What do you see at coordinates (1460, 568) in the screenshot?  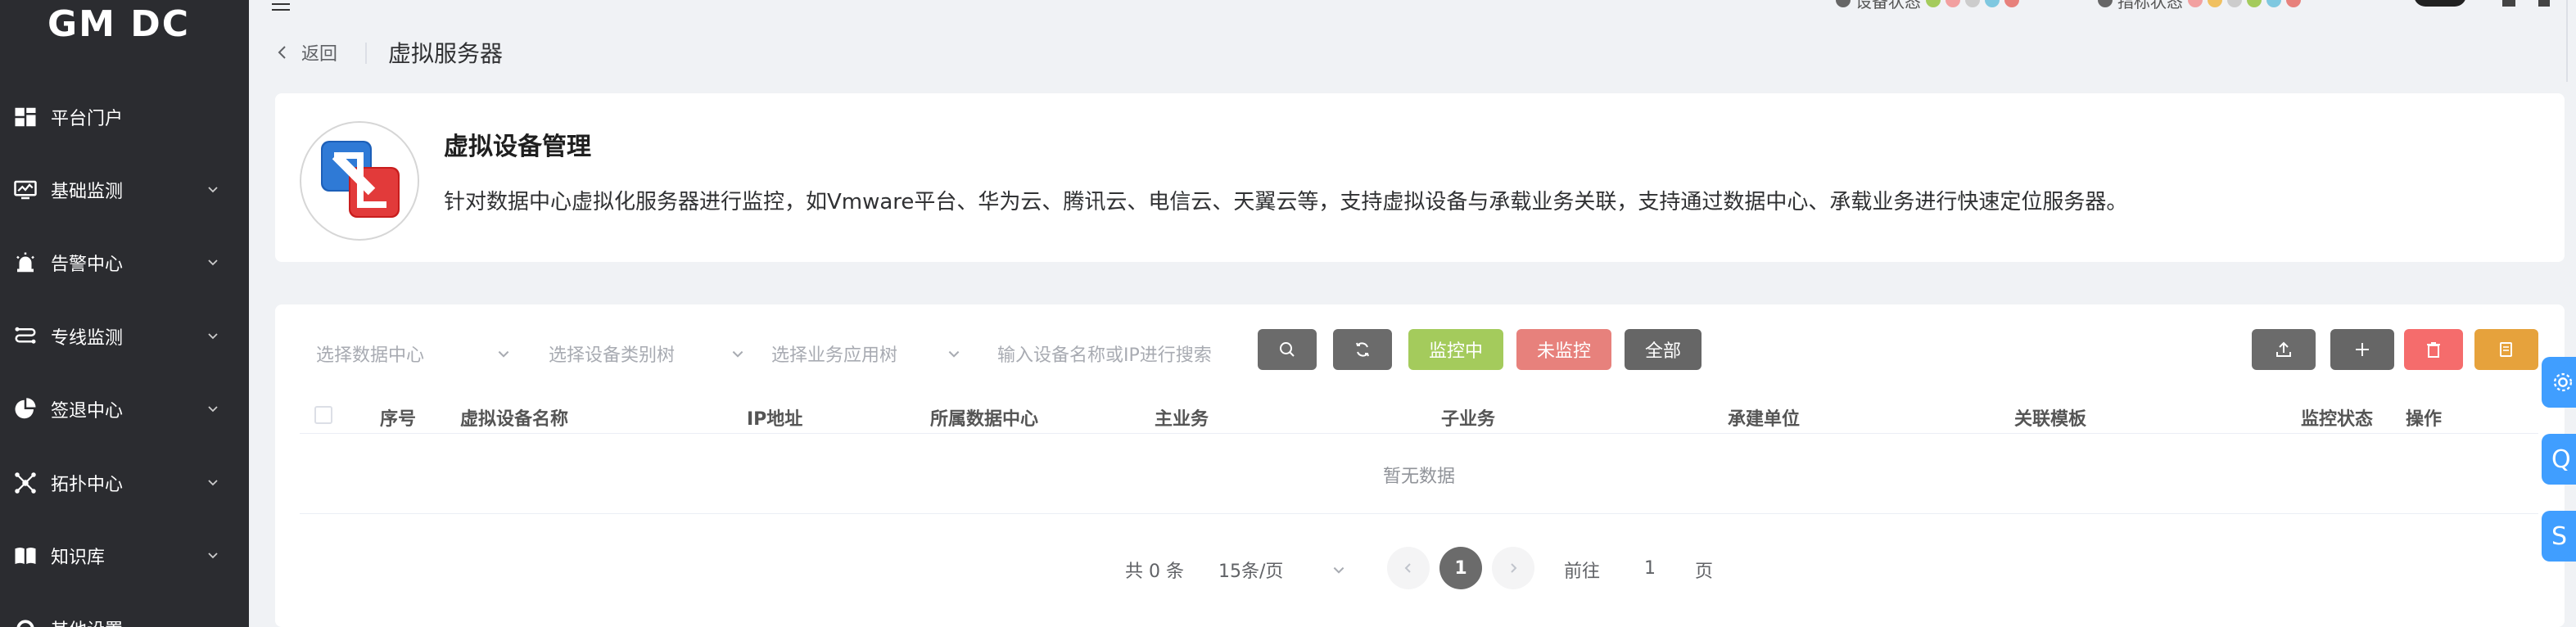 I see `page-number-button: 1` at bounding box center [1460, 568].